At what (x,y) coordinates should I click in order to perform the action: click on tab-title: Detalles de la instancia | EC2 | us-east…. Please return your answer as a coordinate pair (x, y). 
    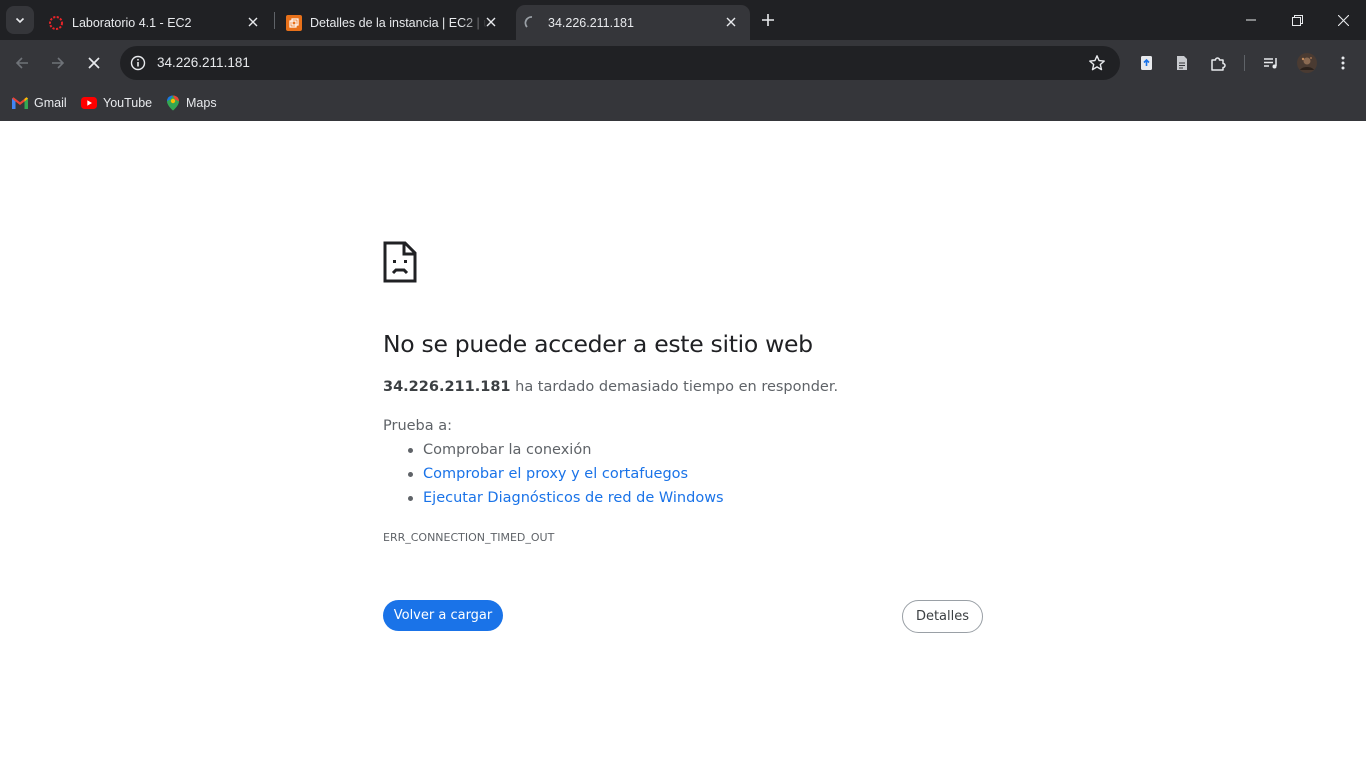
    Looking at the image, I should click on (399, 22).